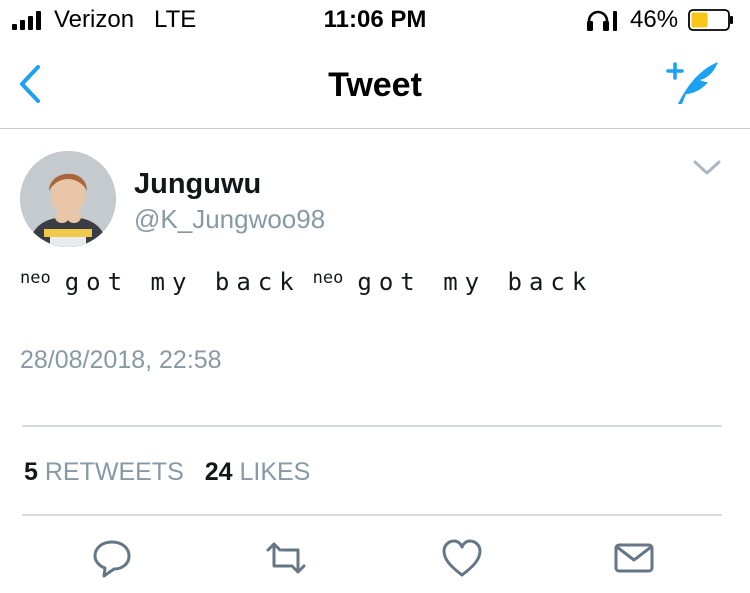 The width and height of the screenshot is (750, 593). What do you see at coordinates (31, 472) in the screenshot?
I see `retweets-count: 5` at bounding box center [31, 472].